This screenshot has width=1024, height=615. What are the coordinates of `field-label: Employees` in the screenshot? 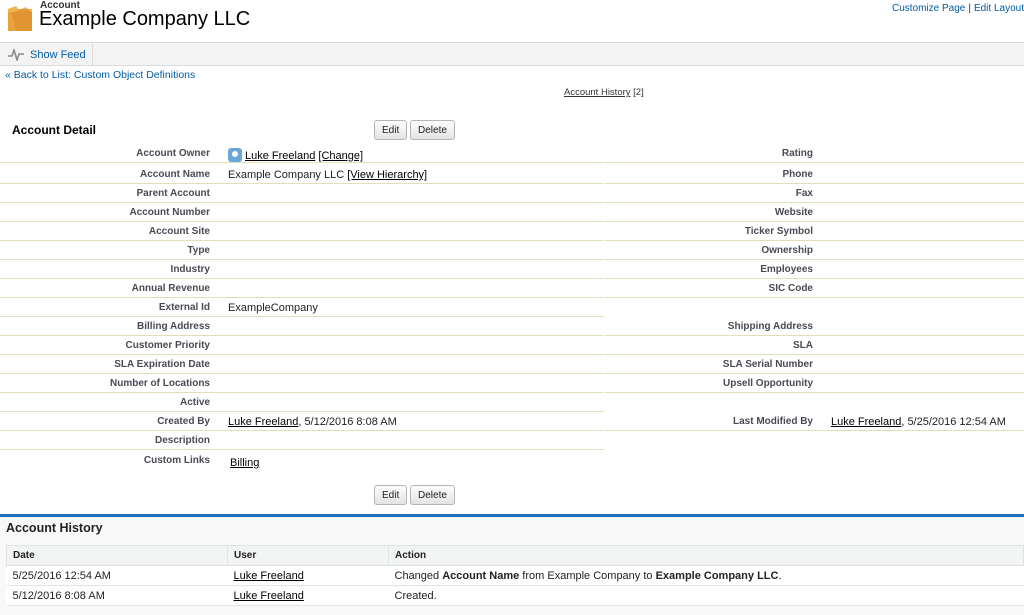 It's located at (786, 269).